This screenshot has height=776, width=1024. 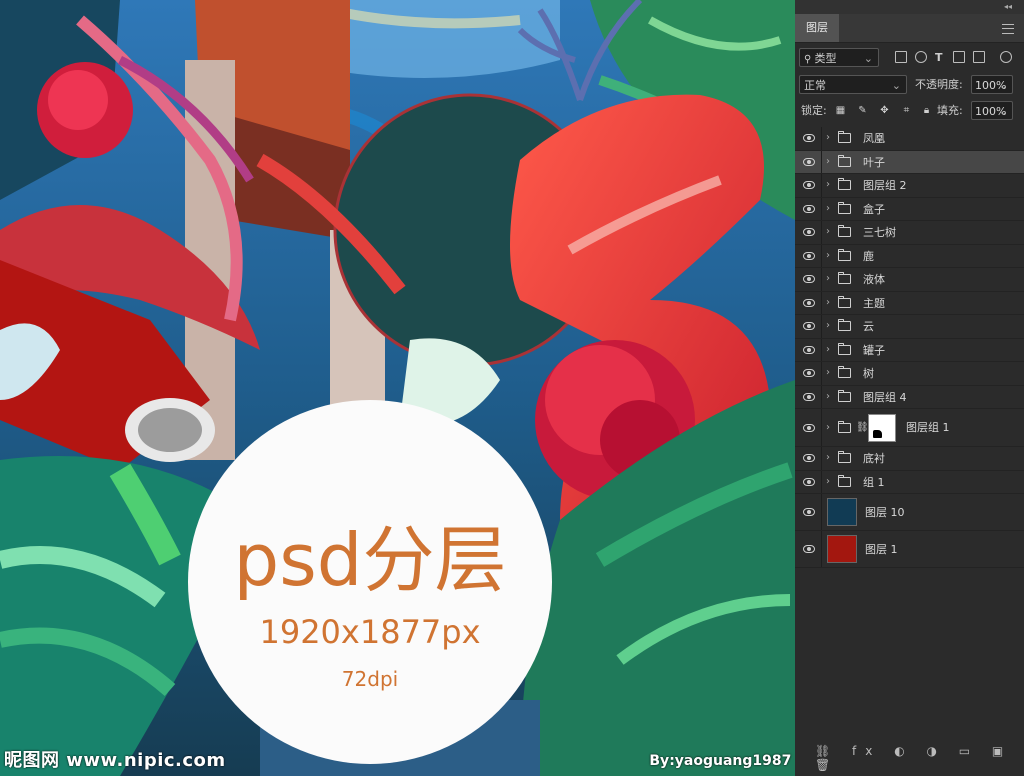 I want to click on lock-position-icon: ✥, so click(x=884, y=110).